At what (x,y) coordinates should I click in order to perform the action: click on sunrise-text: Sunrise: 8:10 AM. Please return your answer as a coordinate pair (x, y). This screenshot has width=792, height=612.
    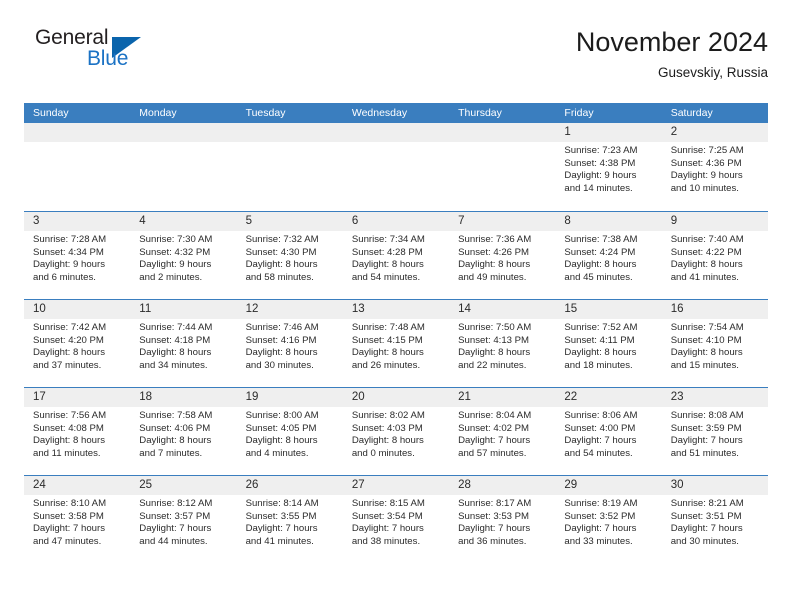
    Looking at the image, I should click on (70, 503).